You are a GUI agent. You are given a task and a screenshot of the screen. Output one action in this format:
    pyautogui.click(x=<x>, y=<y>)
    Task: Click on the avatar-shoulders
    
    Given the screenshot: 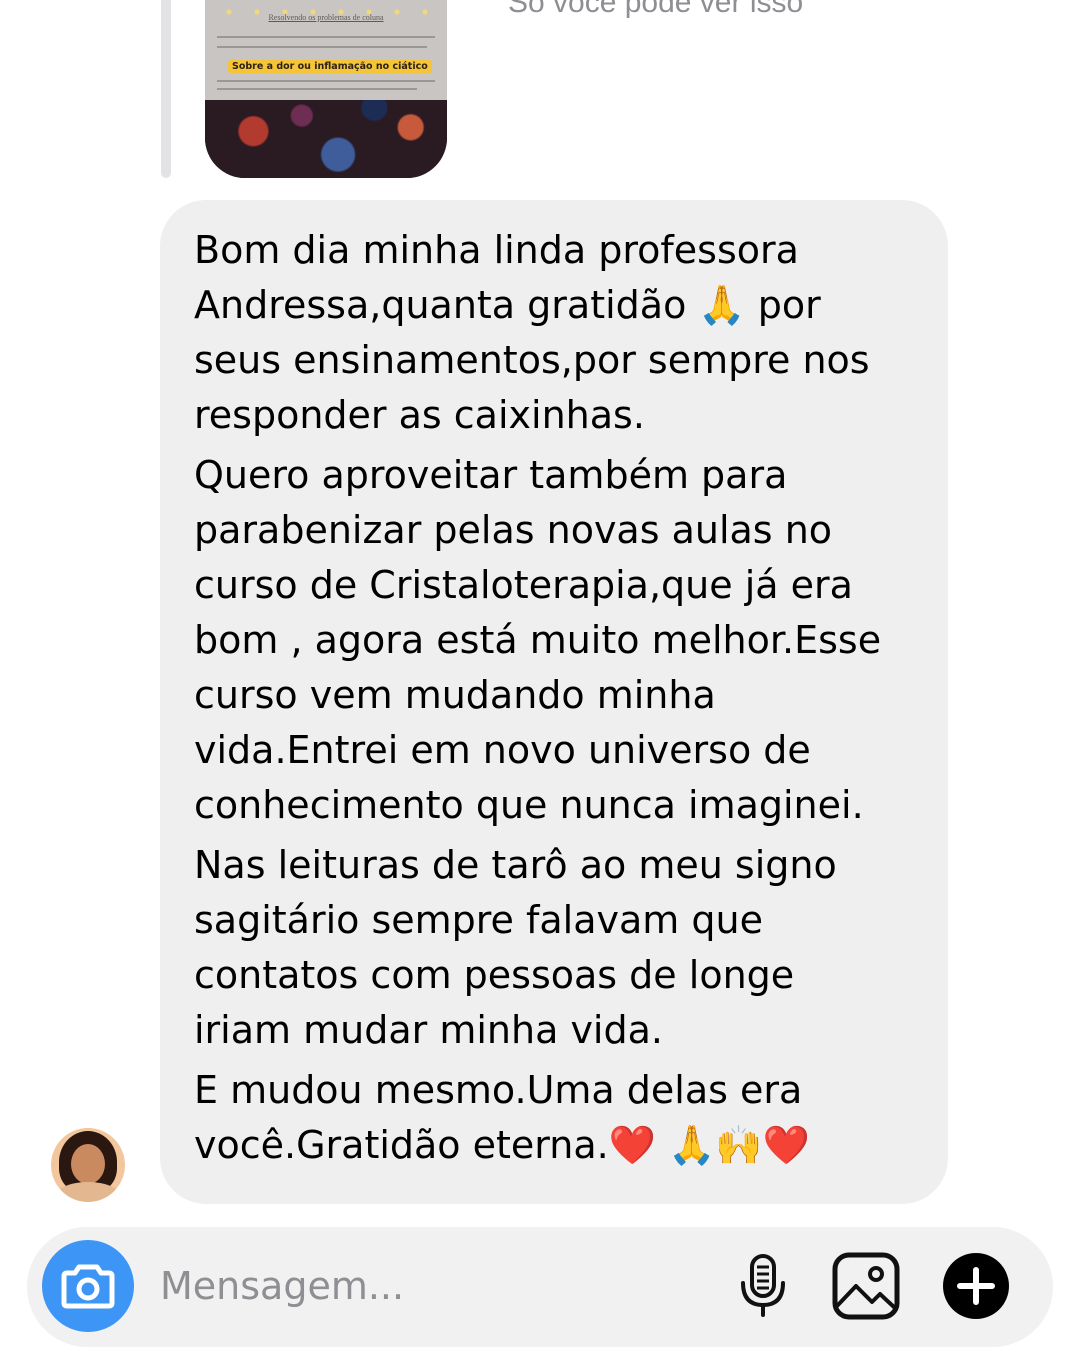 What is the action you would take?
    pyautogui.click(x=88, y=1192)
    